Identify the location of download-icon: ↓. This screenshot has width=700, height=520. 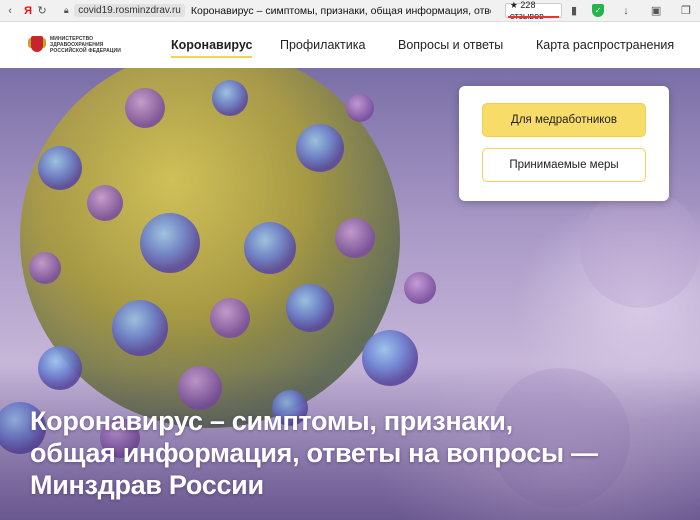
(626, 11).